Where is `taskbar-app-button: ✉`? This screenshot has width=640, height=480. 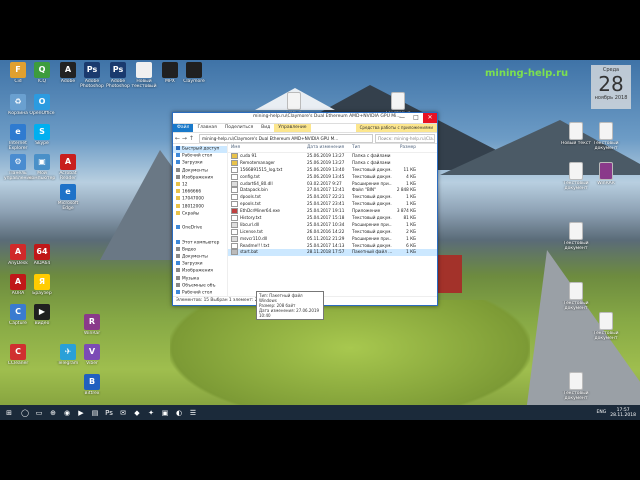
taskbar-app-button: ✉ is located at coordinates (123, 412).